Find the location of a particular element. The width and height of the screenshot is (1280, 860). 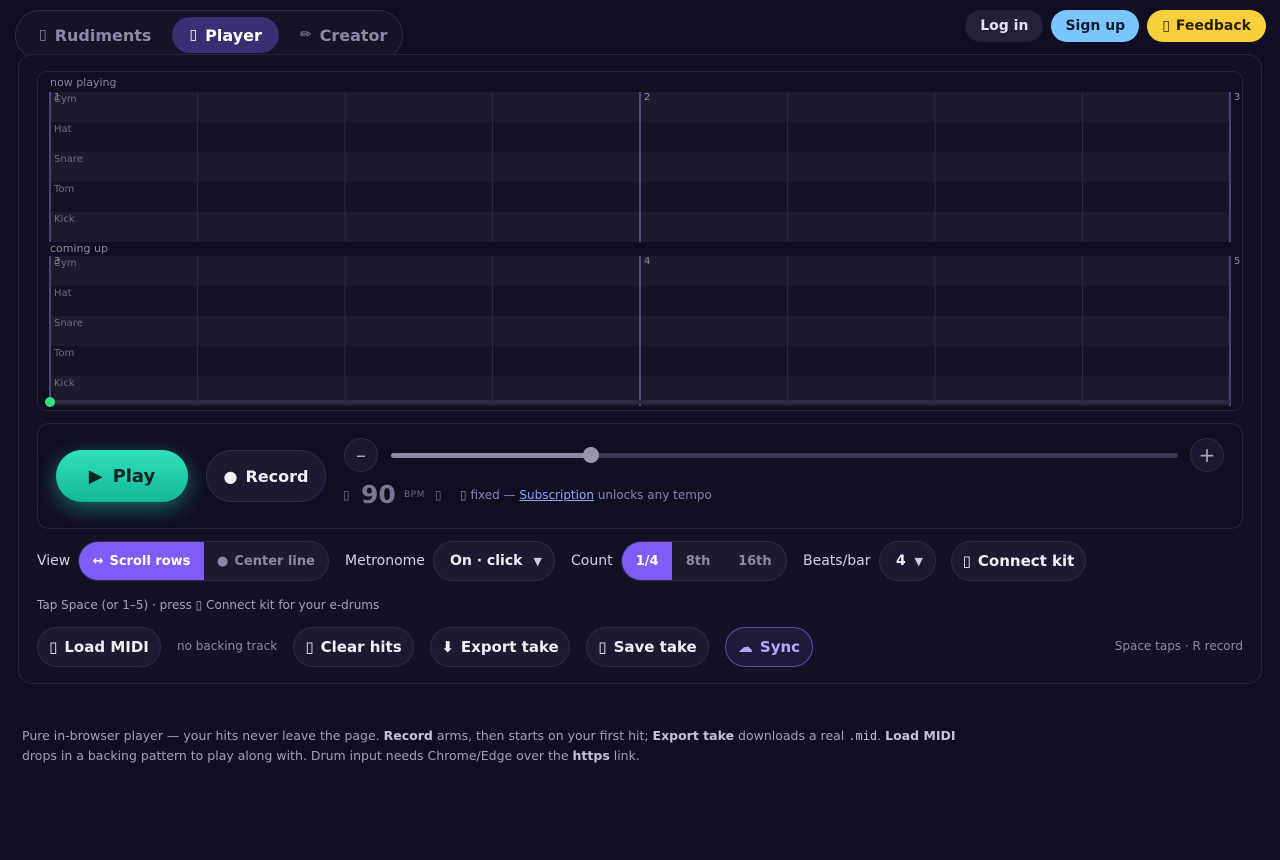

tab-creator: ✏ Creator is located at coordinates (344, 35).